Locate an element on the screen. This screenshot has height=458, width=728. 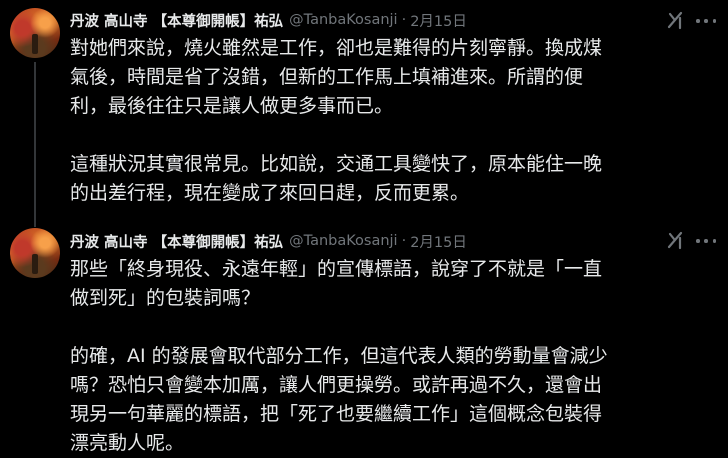
thread-connector-line is located at coordinates (35, 144).